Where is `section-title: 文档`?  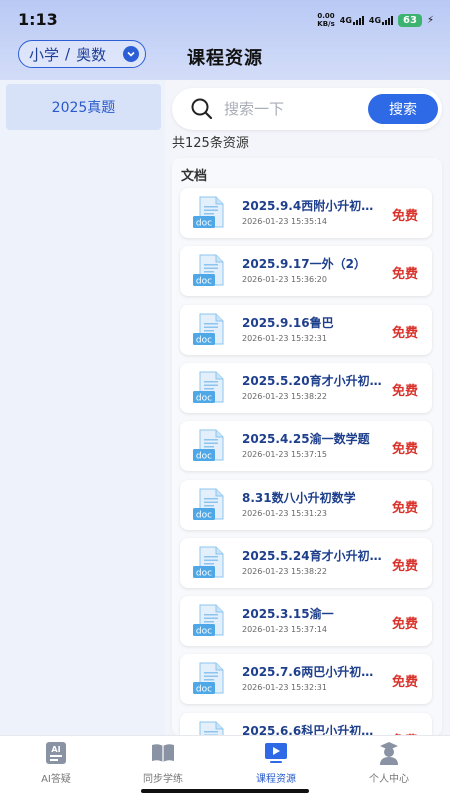 section-title: 文档 is located at coordinates (194, 176).